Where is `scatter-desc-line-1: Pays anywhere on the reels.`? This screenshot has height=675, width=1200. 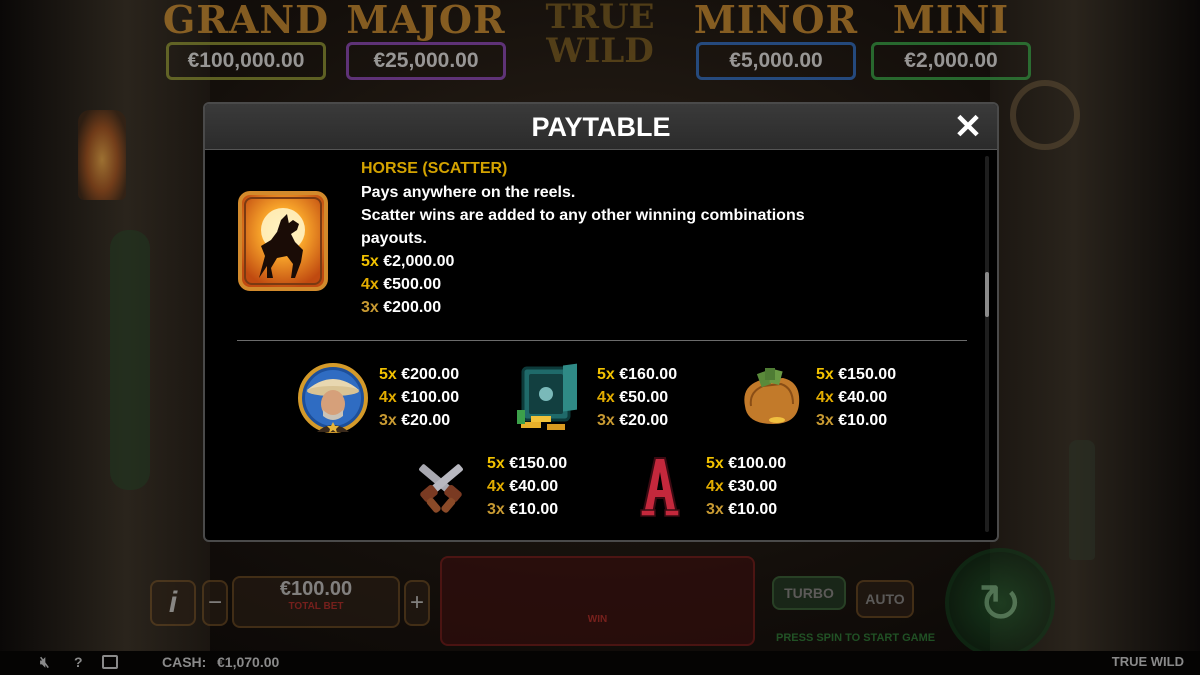 scatter-desc-line-1: Pays anywhere on the reels. is located at coordinates (468, 192).